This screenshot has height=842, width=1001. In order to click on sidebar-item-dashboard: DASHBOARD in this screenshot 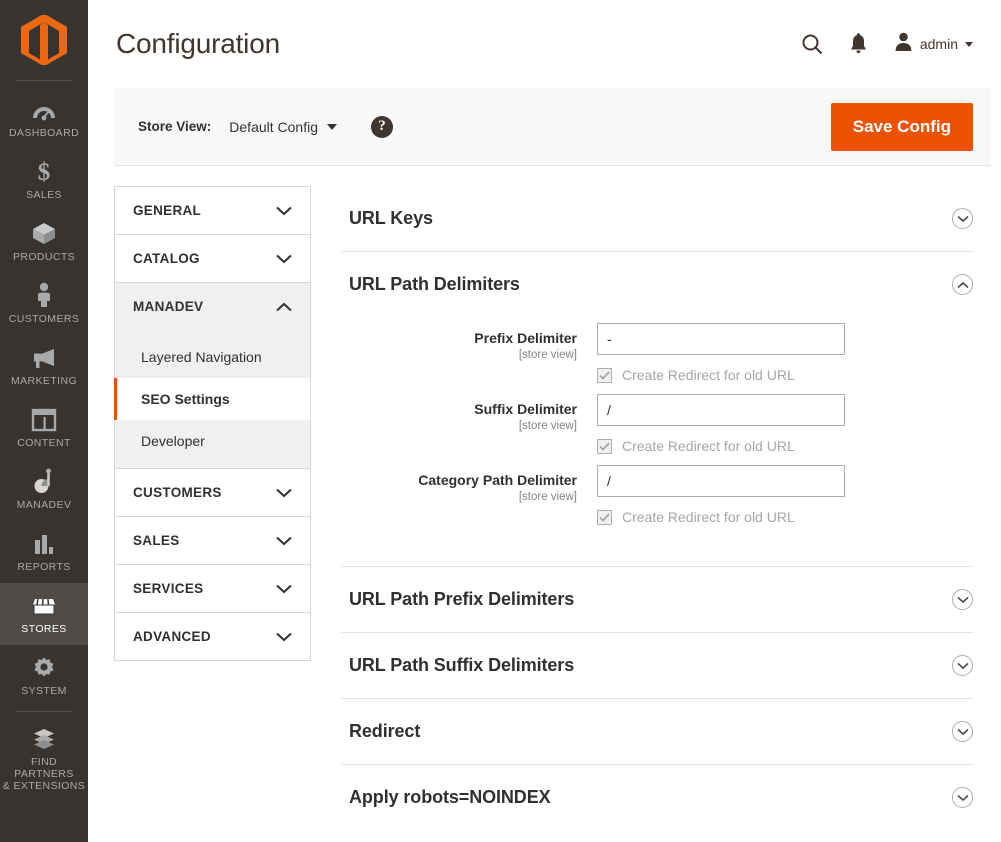, I will do `click(44, 118)`.